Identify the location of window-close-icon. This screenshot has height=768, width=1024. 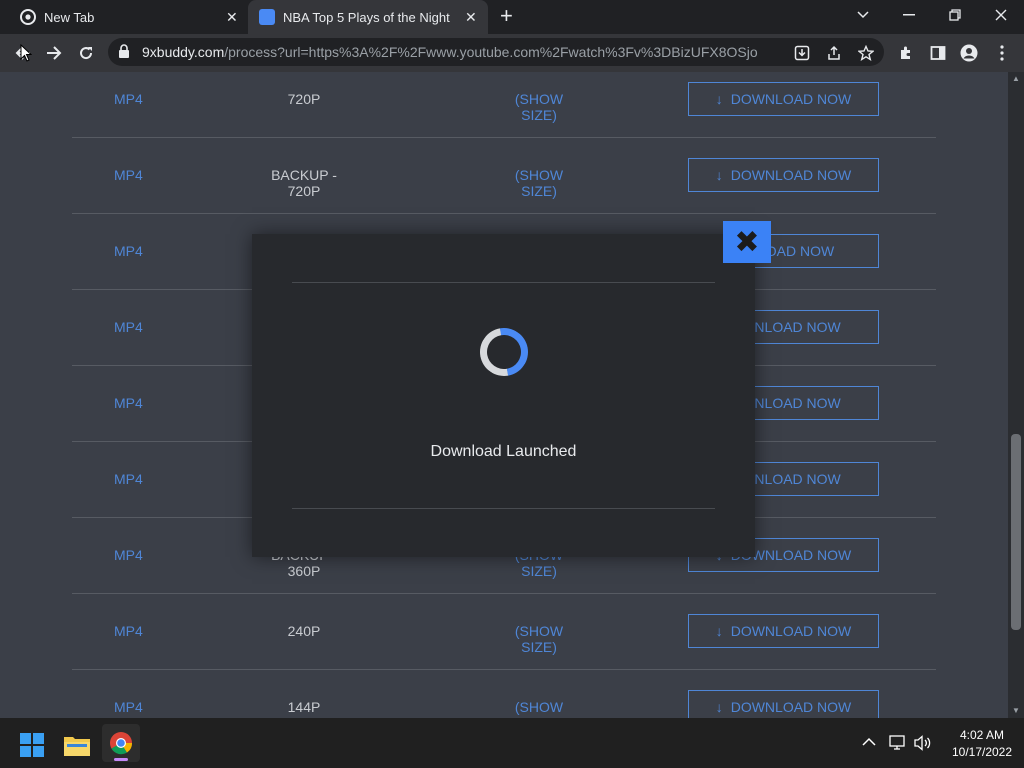
(1001, 15).